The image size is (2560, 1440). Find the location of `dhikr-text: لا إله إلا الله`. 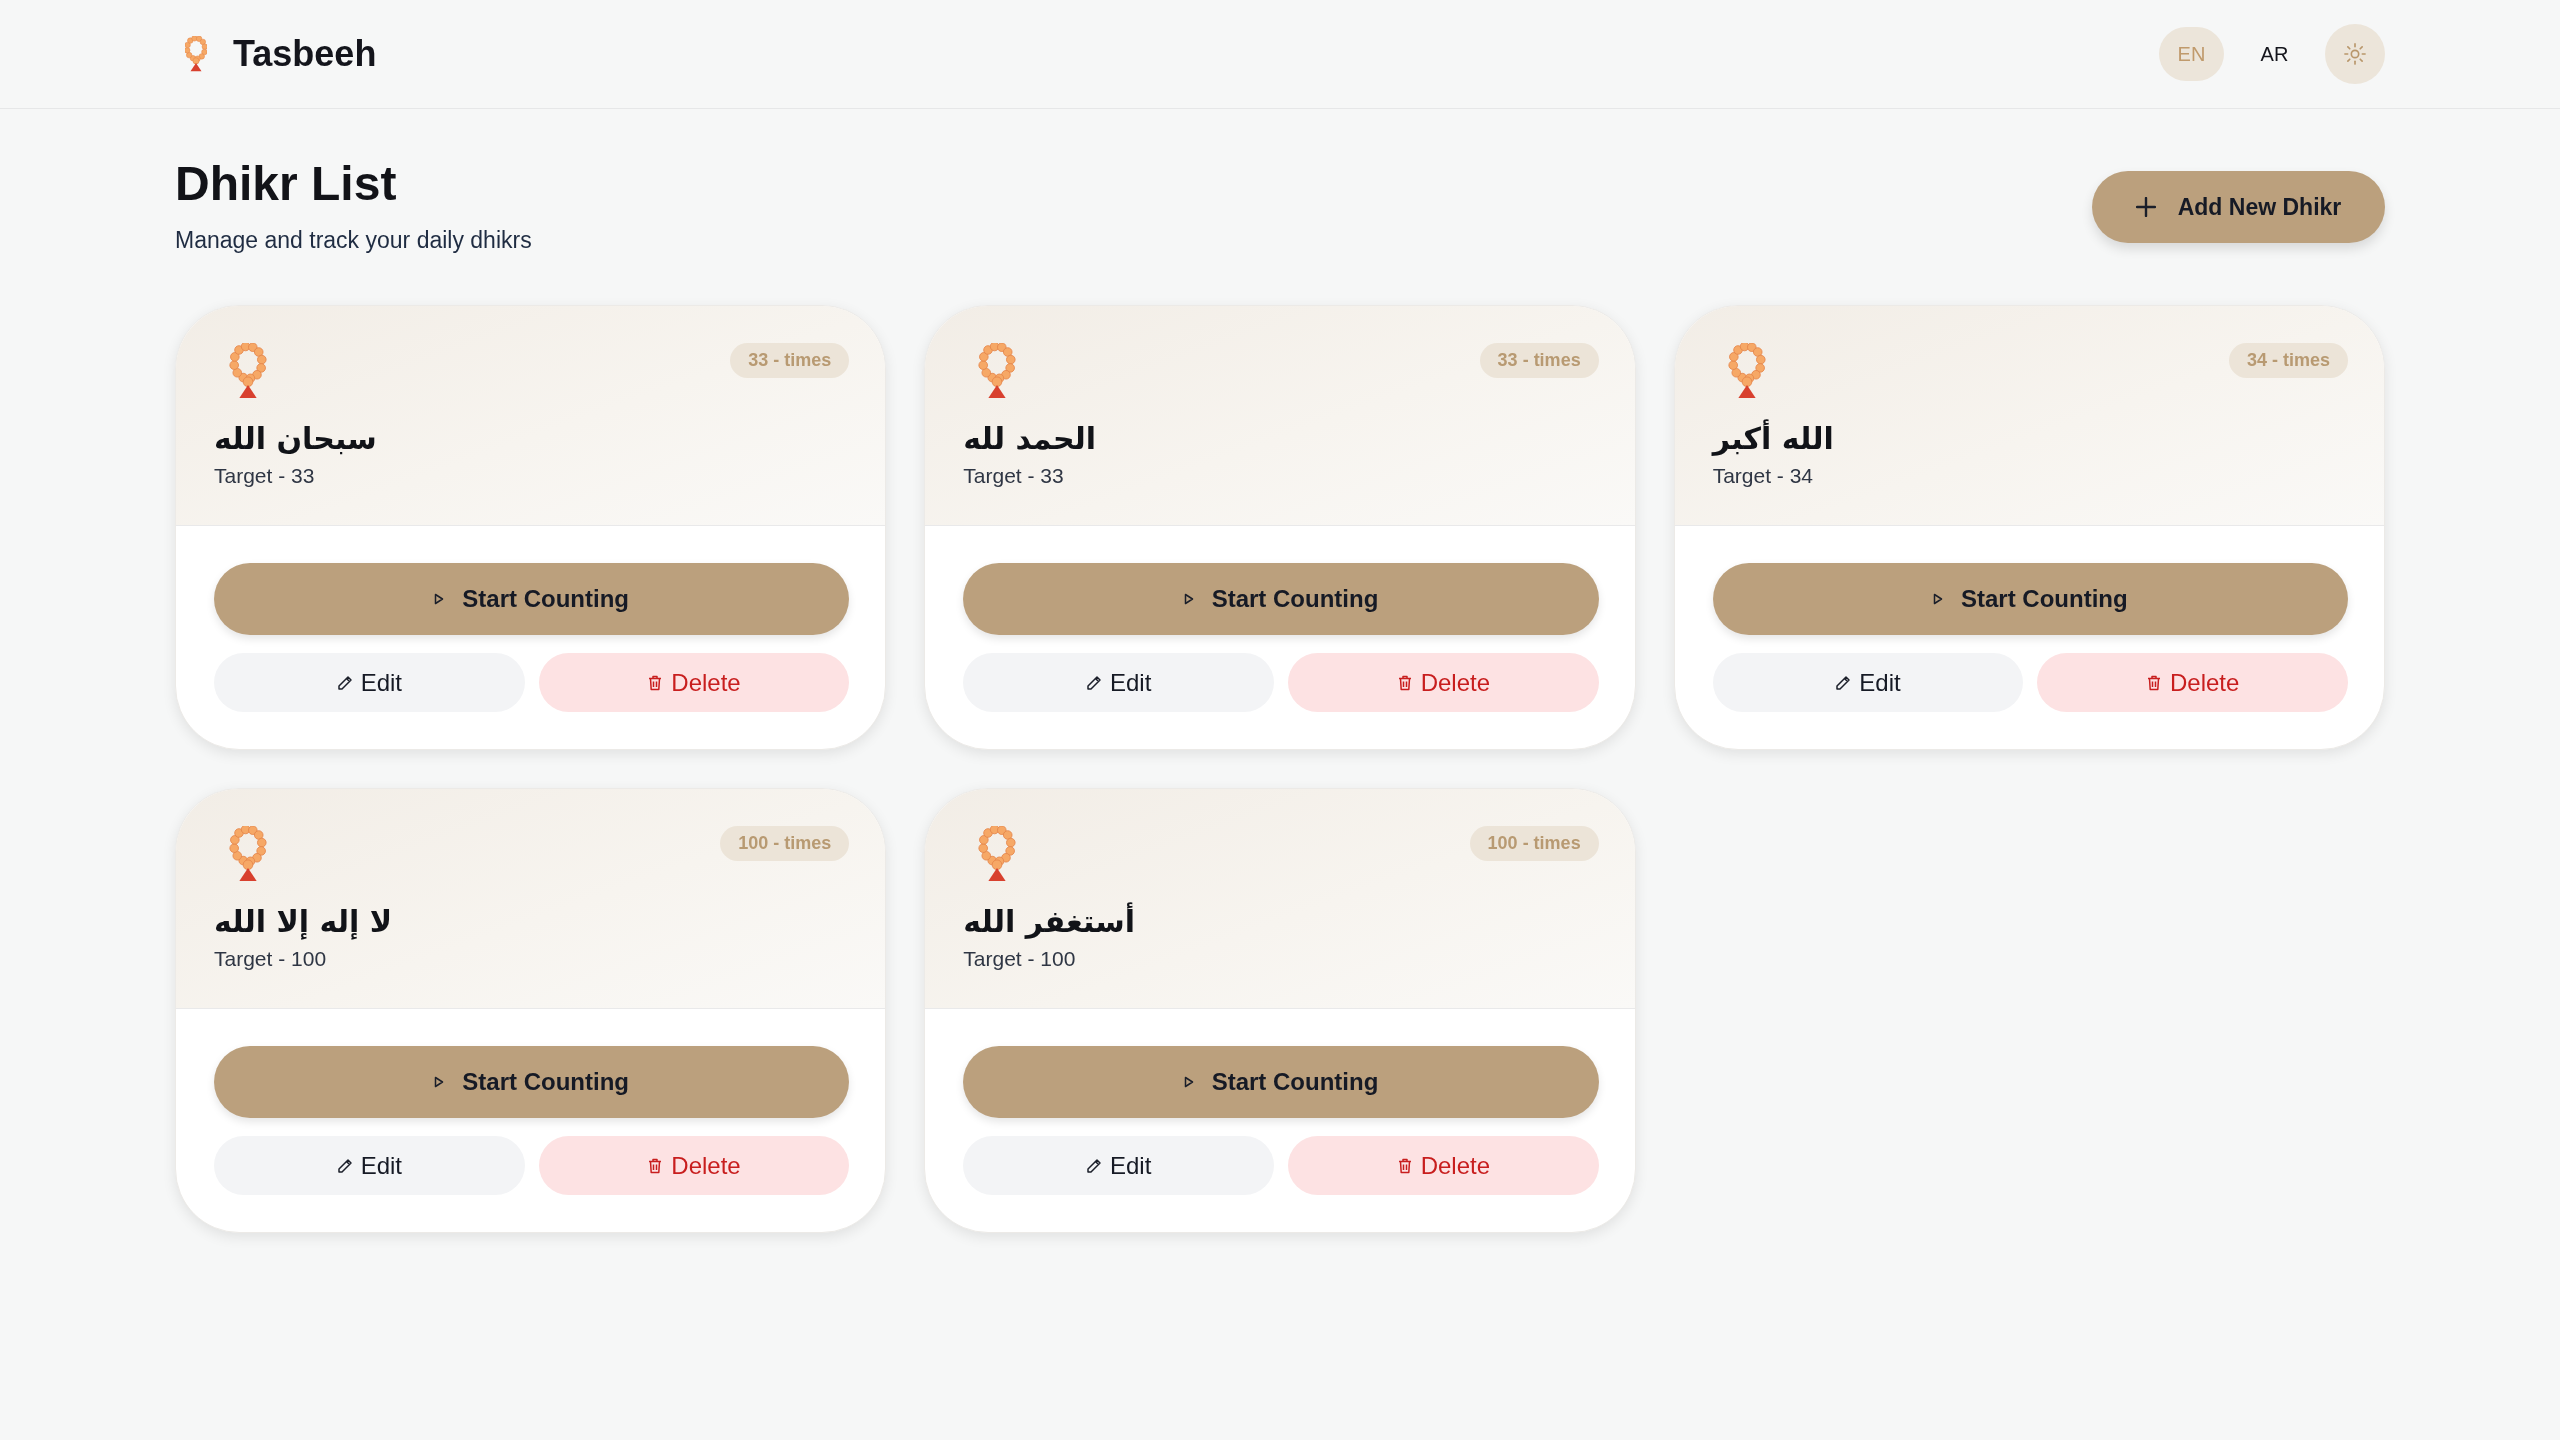

dhikr-text: لا إله إلا الله is located at coordinates (303, 922).